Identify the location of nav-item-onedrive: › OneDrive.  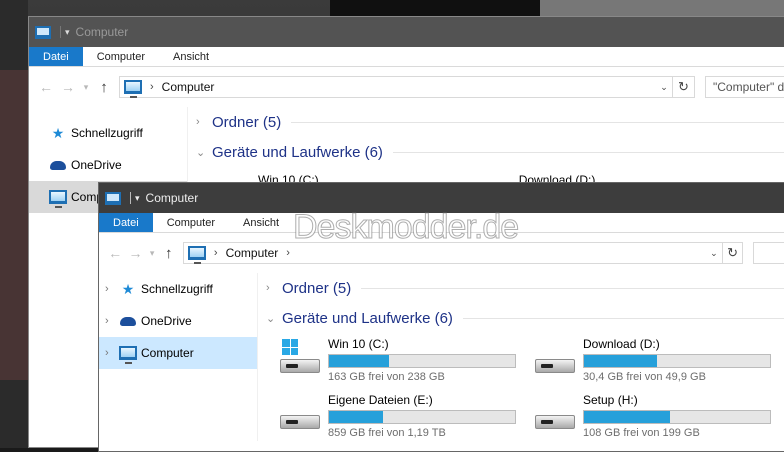
(178, 321).